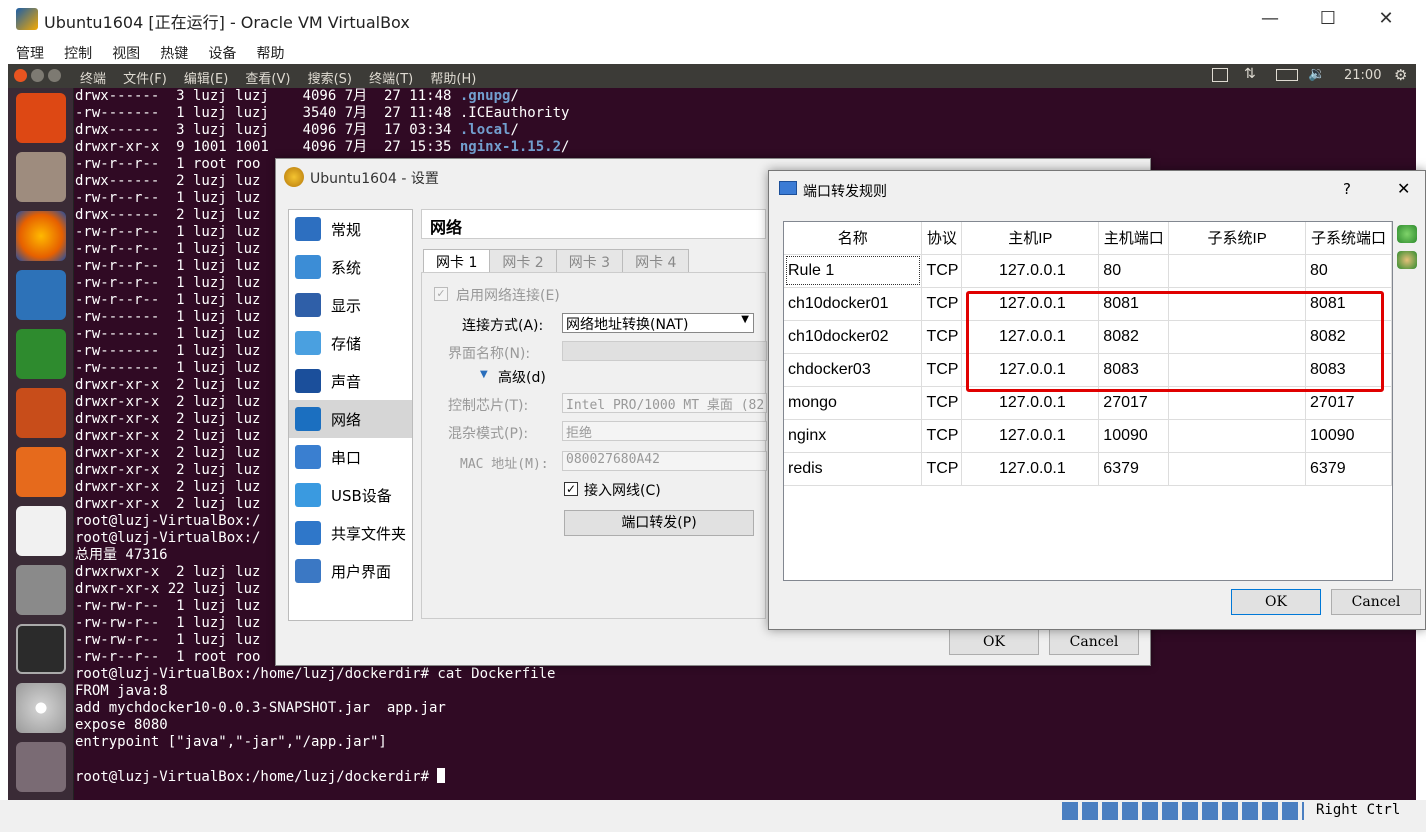 Image resolution: width=1426 pixels, height=832 pixels. Describe the element at coordinates (20, 75) in the screenshot. I see `close-icon` at that location.